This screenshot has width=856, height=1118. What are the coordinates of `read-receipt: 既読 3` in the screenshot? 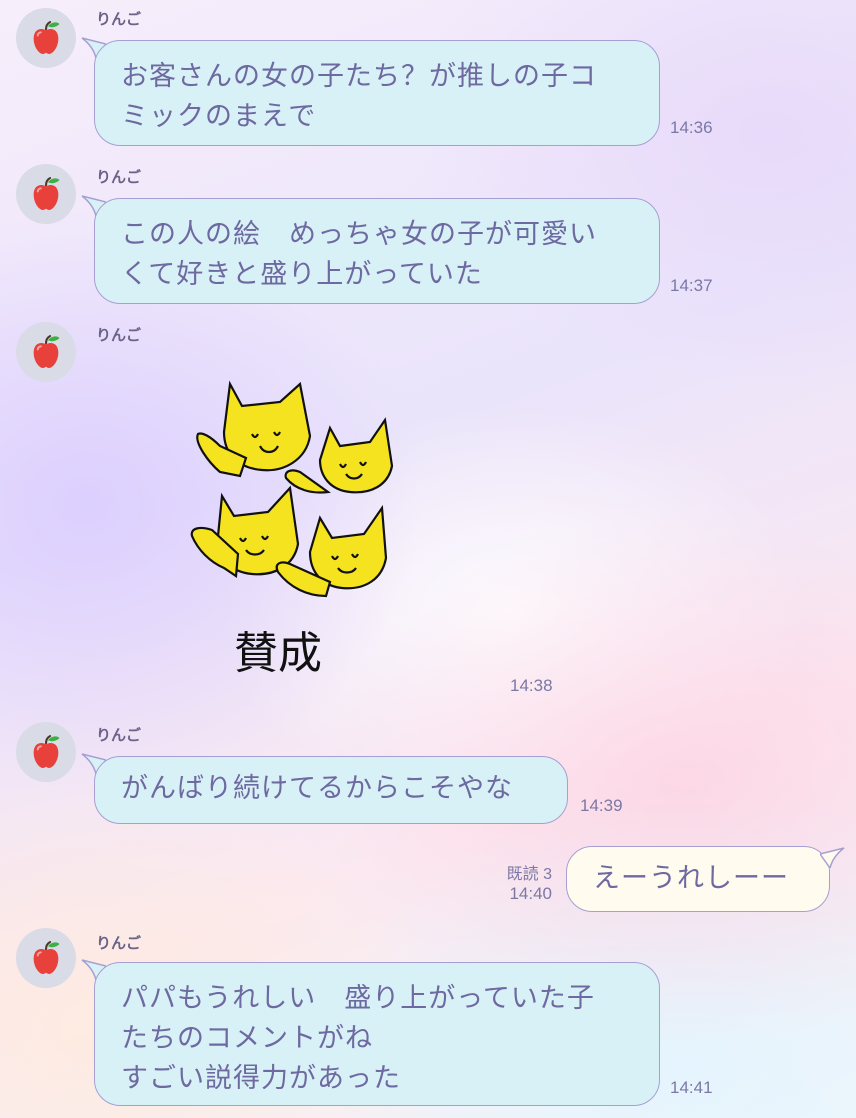 It's located at (529, 874).